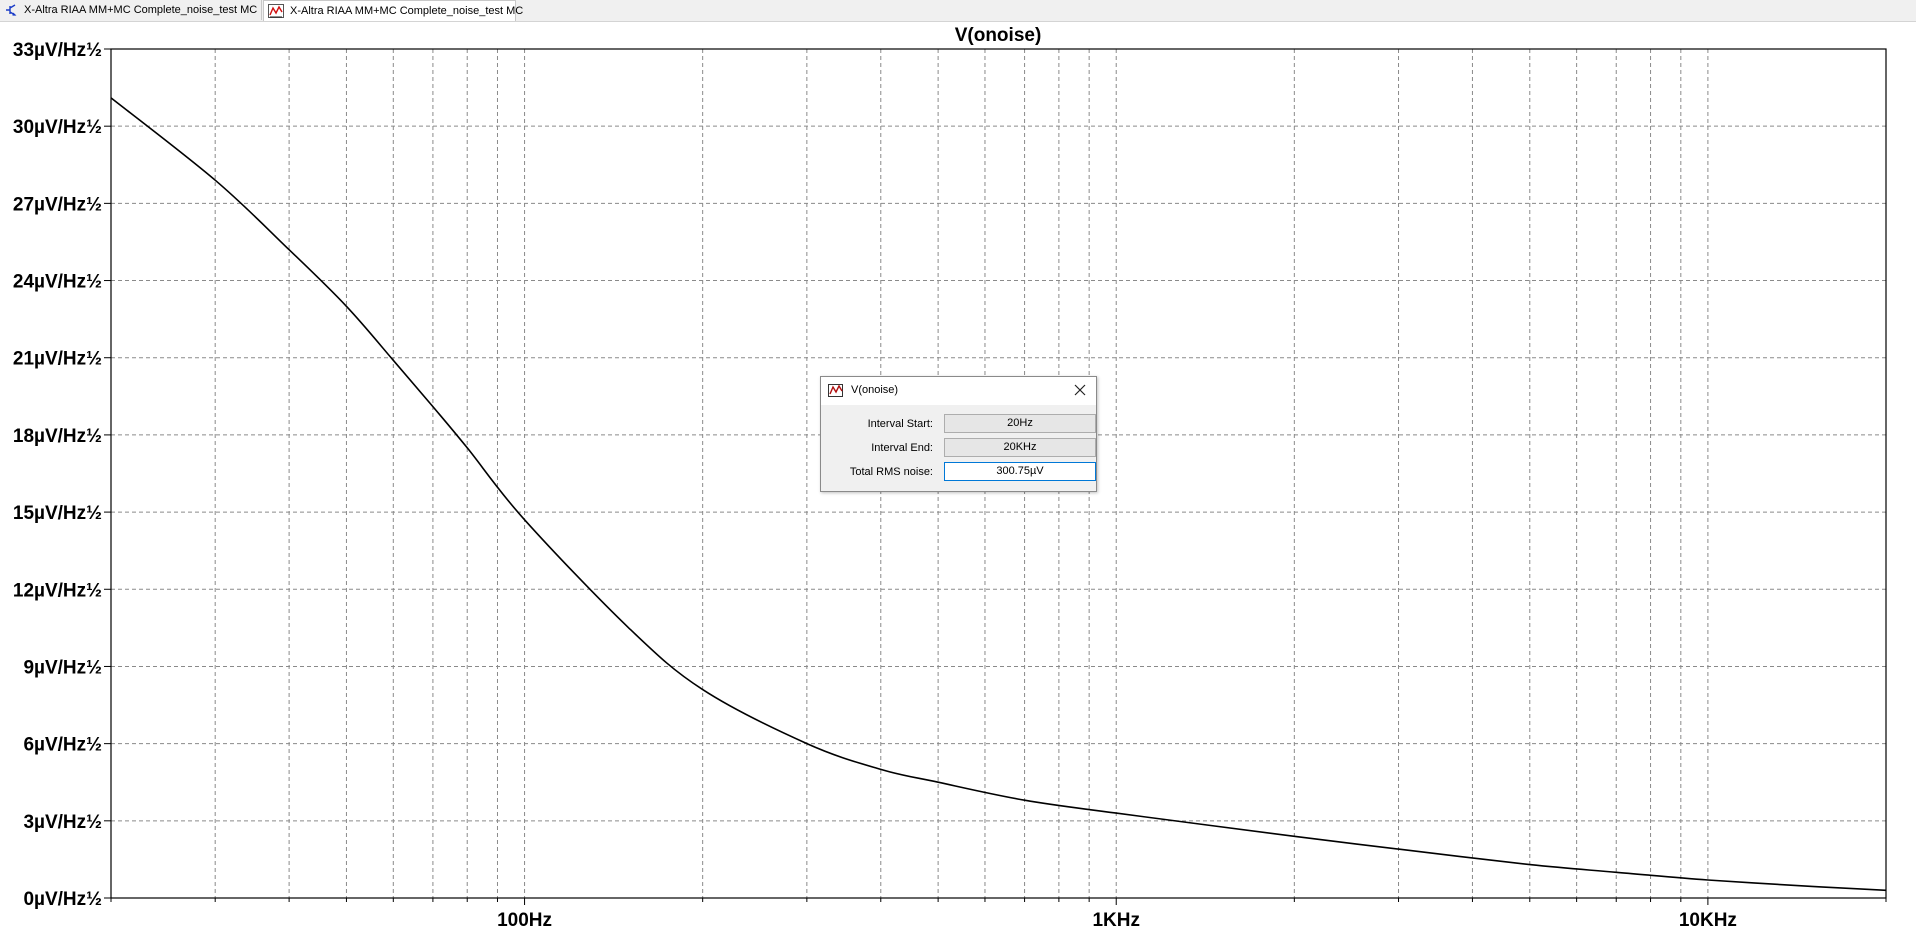  I want to click on schematic-icon, so click(11, 10).